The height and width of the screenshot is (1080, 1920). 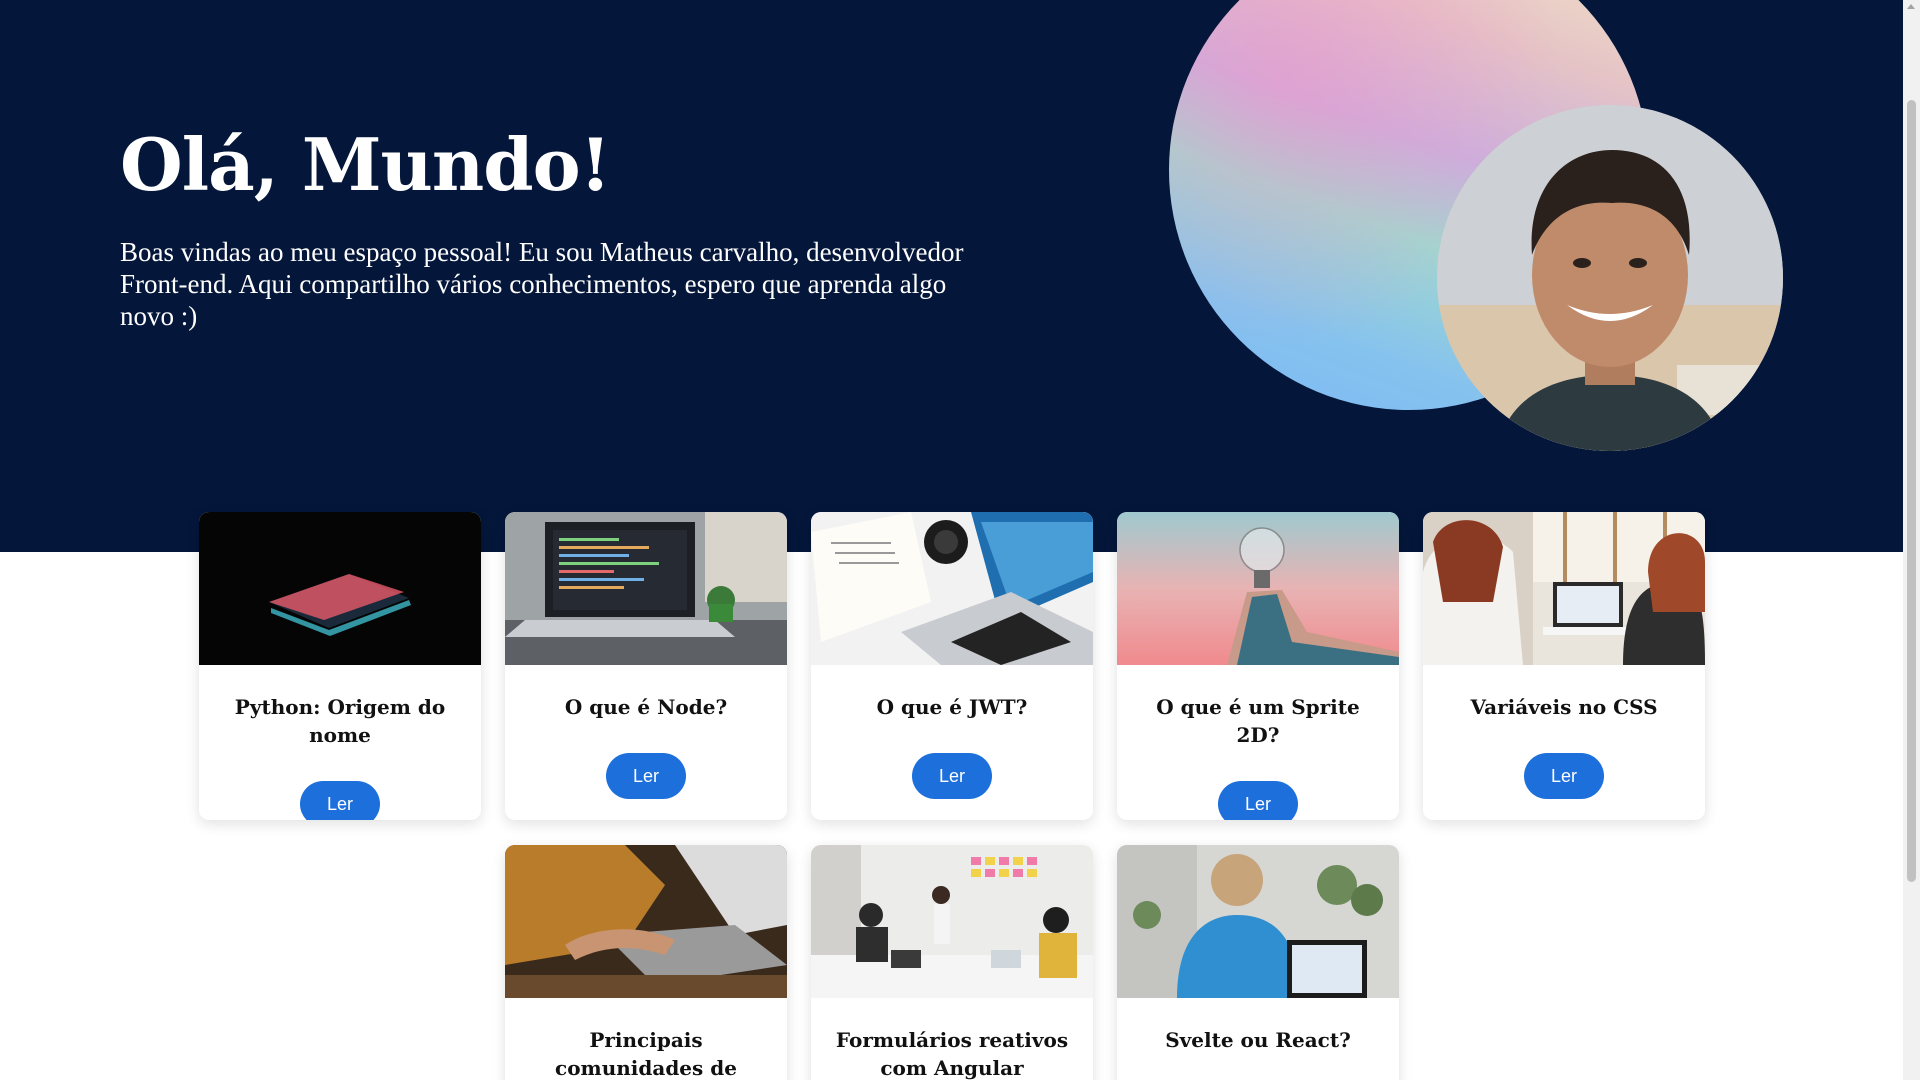 What do you see at coordinates (952, 921) in the screenshot?
I see `office-meeting-image` at bounding box center [952, 921].